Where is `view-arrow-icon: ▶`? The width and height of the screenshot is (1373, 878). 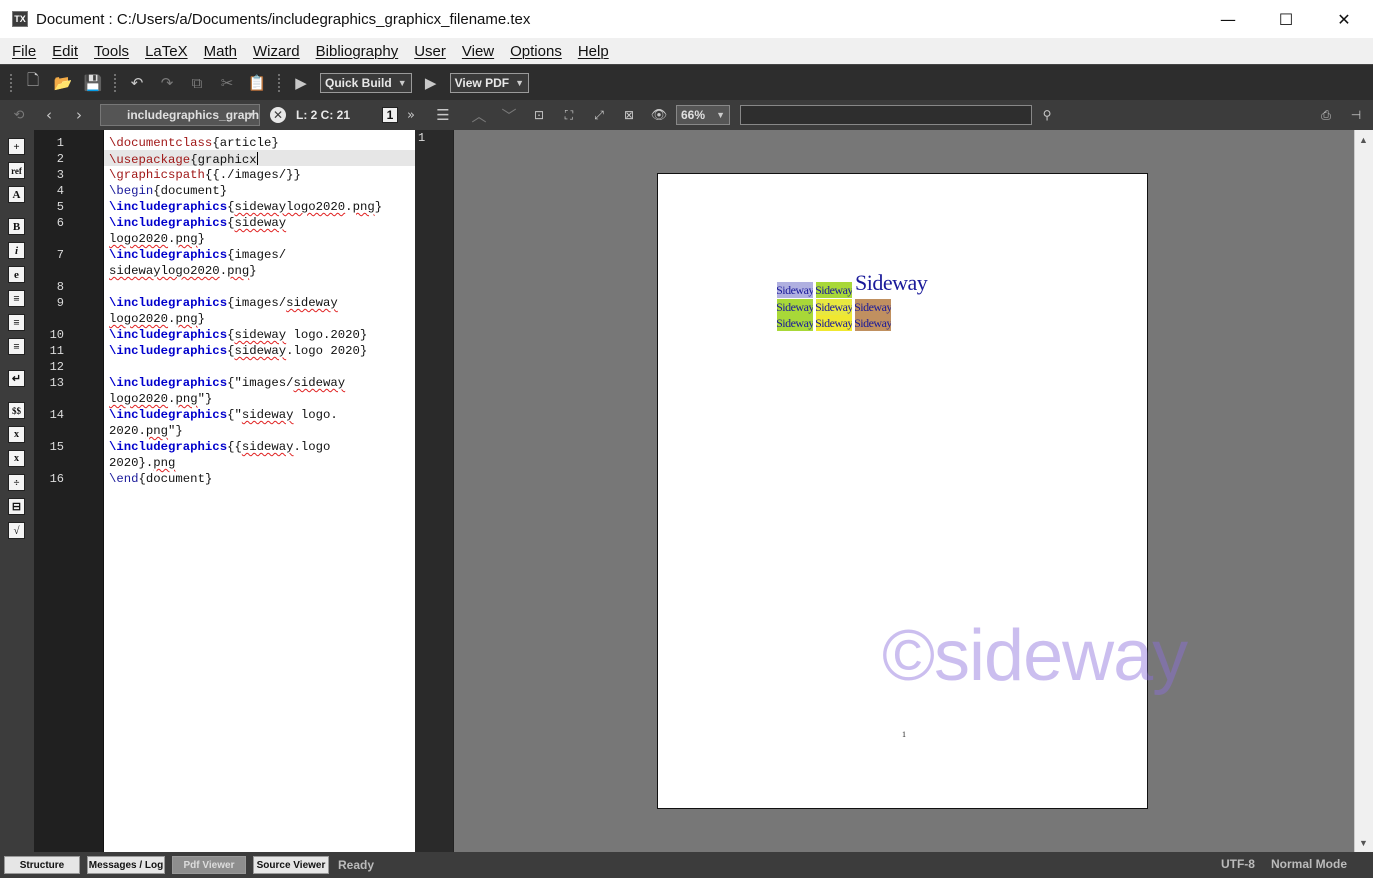 view-arrow-icon: ▶ is located at coordinates (431, 83).